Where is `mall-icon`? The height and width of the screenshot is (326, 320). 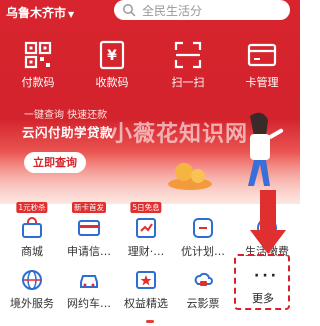
mall-icon is located at coordinates (32, 227).